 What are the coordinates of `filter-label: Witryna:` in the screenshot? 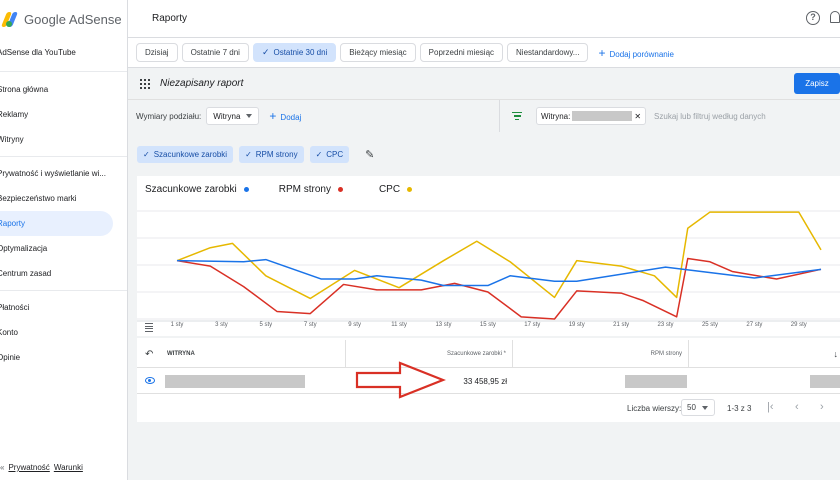 It's located at (556, 116).